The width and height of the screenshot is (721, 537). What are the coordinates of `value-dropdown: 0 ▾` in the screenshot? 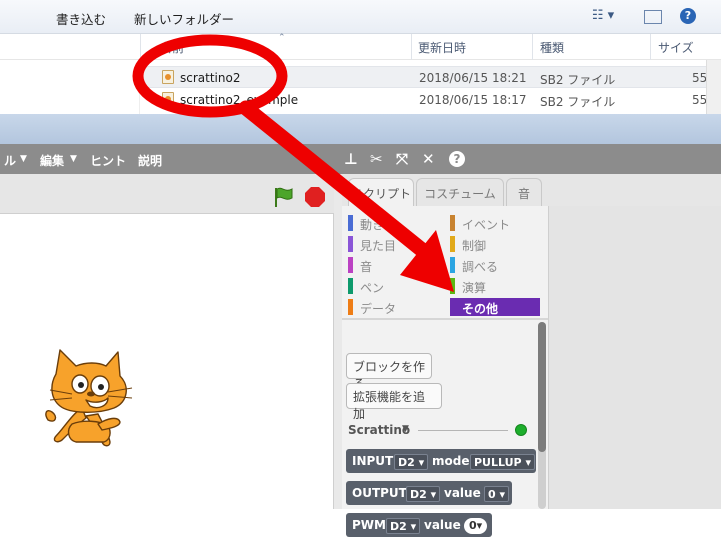 It's located at (497, 494).